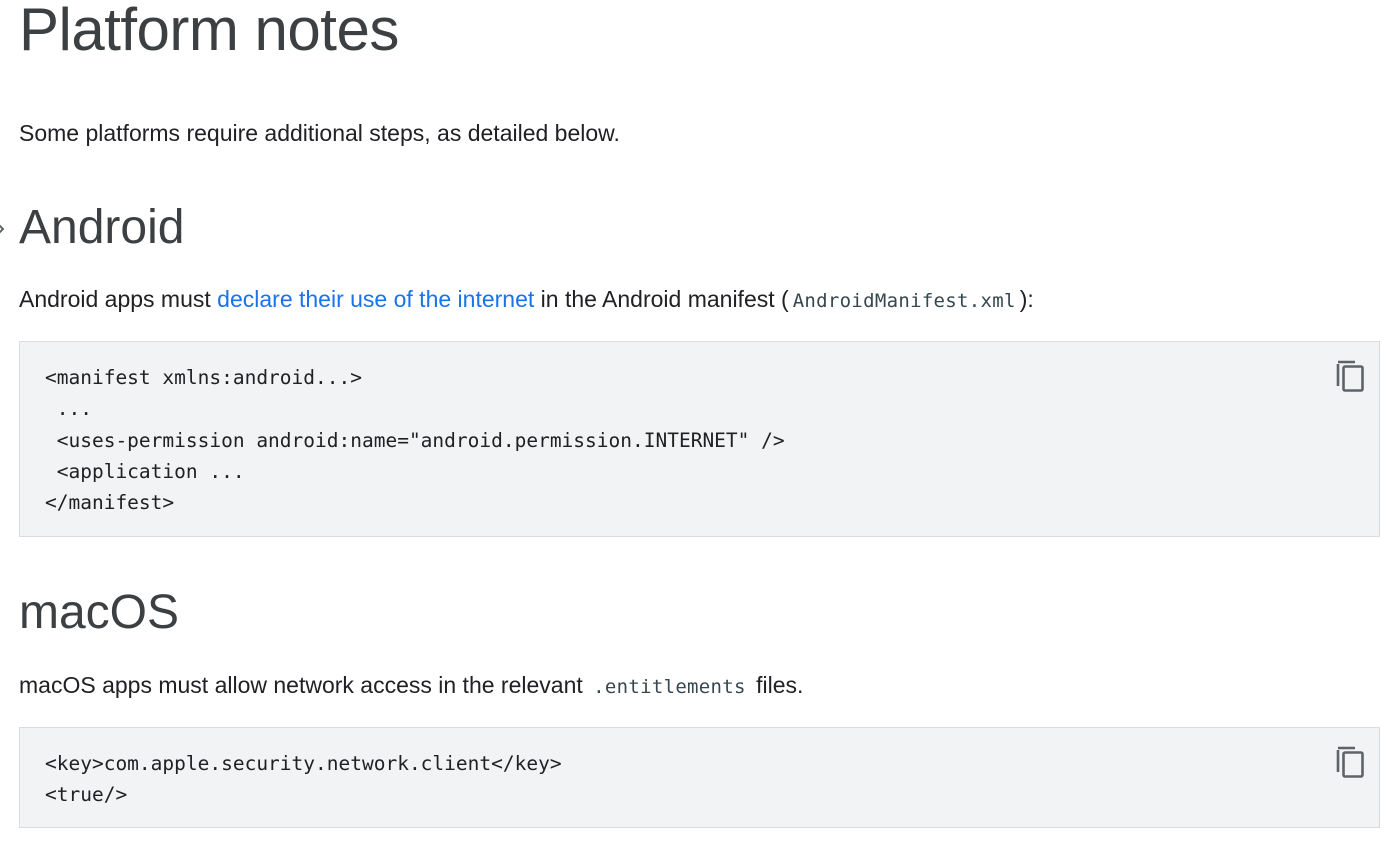  What do you see at coordinates (5, 229) in the screenshot?
I see `chevron-right-icon` at bounding box center [5, 229].